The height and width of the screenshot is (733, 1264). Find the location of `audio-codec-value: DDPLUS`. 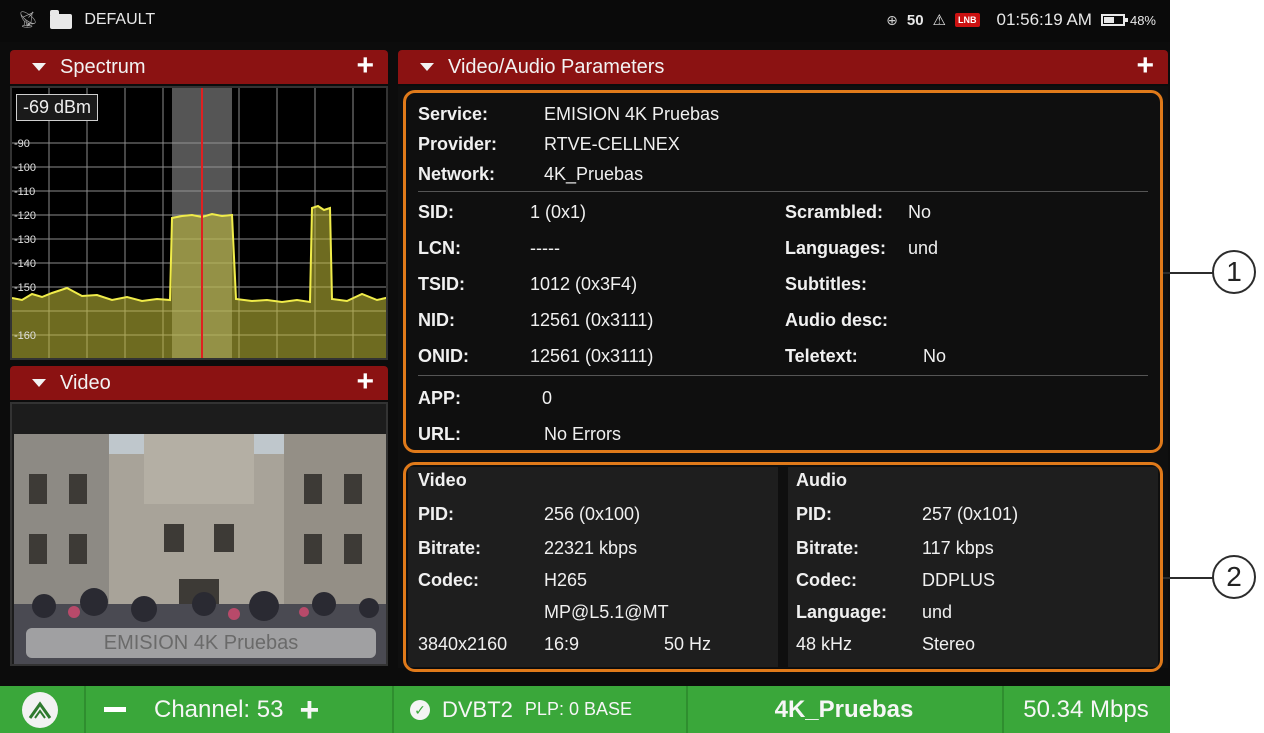

audio-codec-value: DDPLUS is located at coordinates (959, 580).